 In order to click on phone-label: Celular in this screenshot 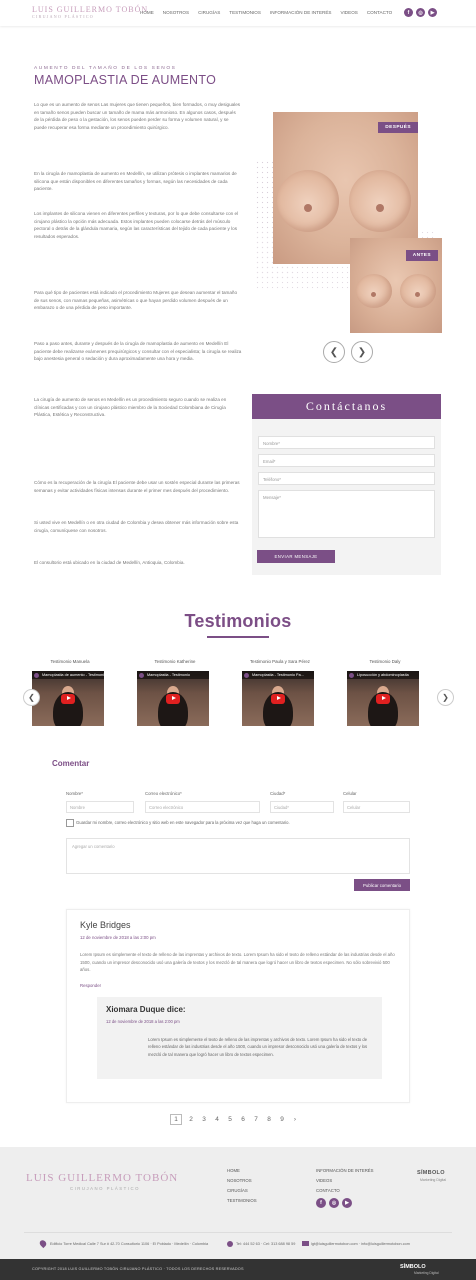, I will do `click(350, 793)`.